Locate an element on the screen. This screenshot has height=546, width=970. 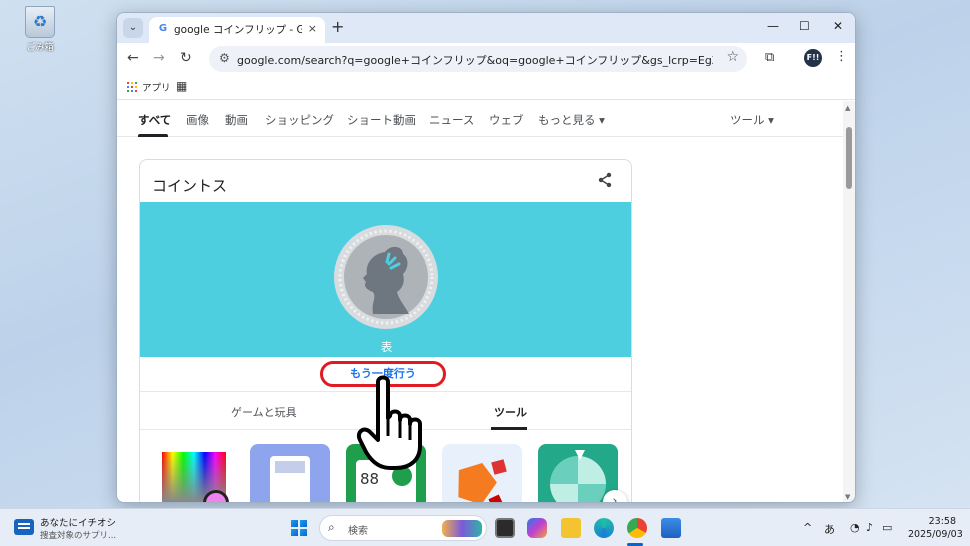
taskbar-search-placeholder: 検索 is located at coordinates (358, 531).